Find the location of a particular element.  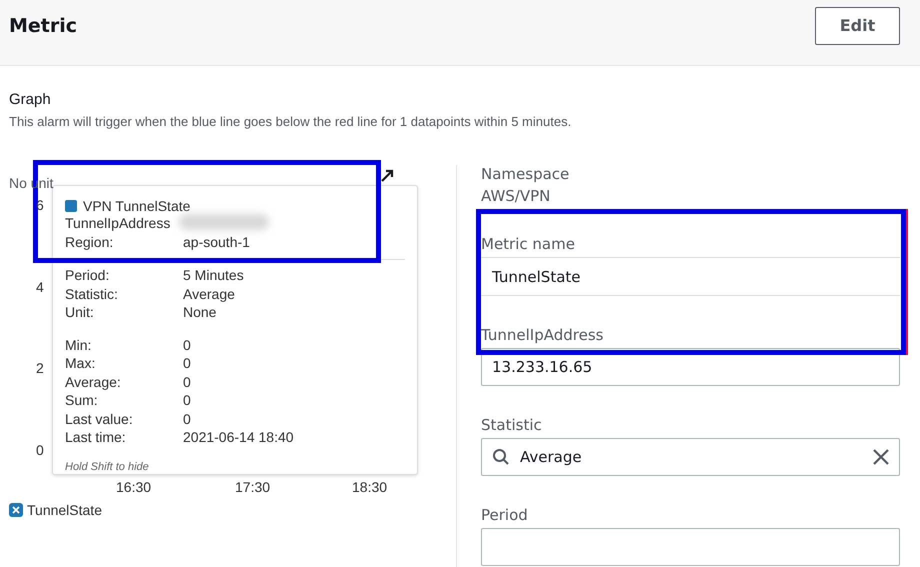

search-field: Average is located at coordinates (690, 457).